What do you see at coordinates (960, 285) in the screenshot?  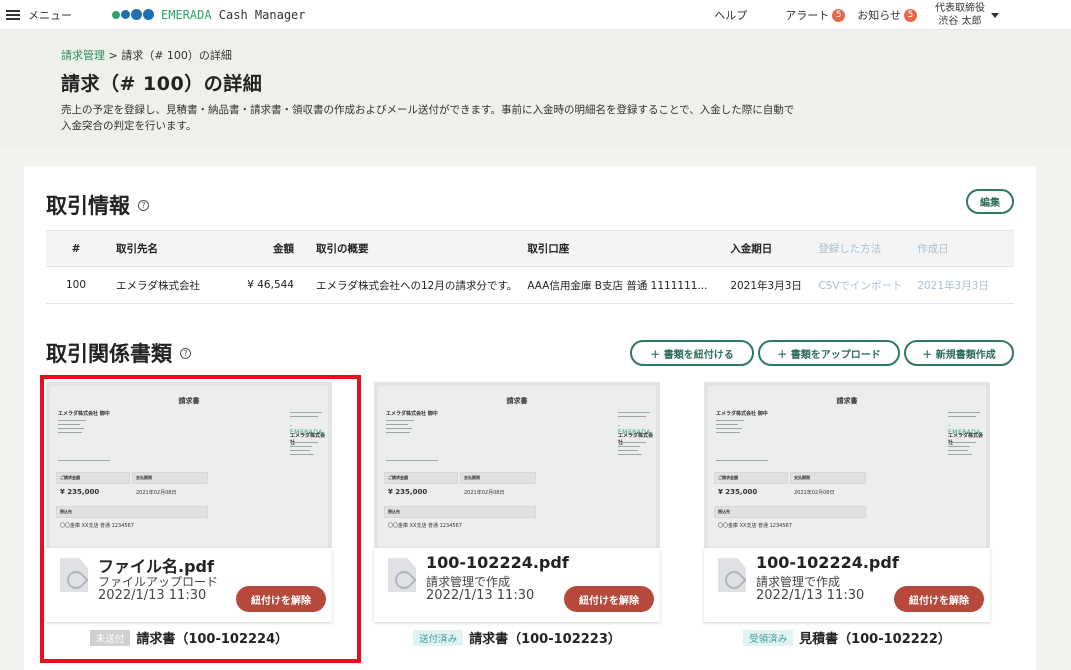 I see `deal-created: 2021年3月3日` at bounding box center [960, 285].